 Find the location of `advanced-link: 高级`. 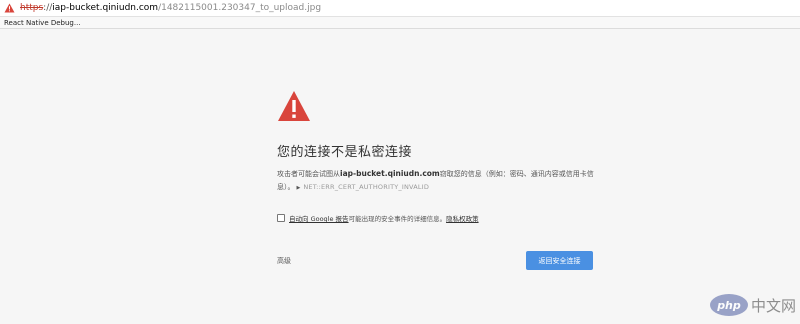

advanced-link: 高级 is located at coordinates (284, 261).